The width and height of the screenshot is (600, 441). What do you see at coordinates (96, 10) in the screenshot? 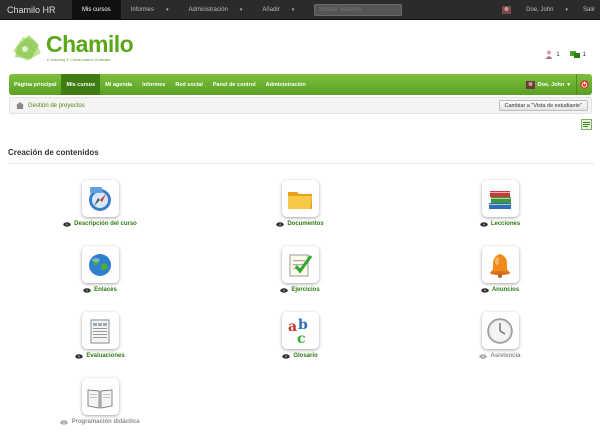
I see `top-nav-my-courses: Mis cursos` at bounding box center [96, 10].